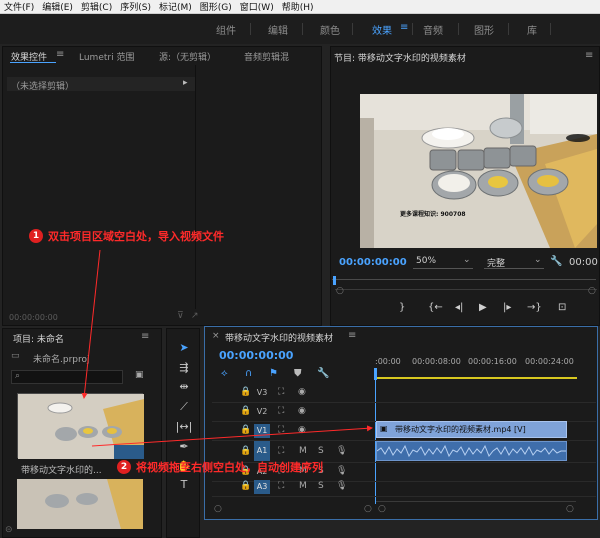  I want to click on annotation-step1-badge: 1, so click(36, 236).